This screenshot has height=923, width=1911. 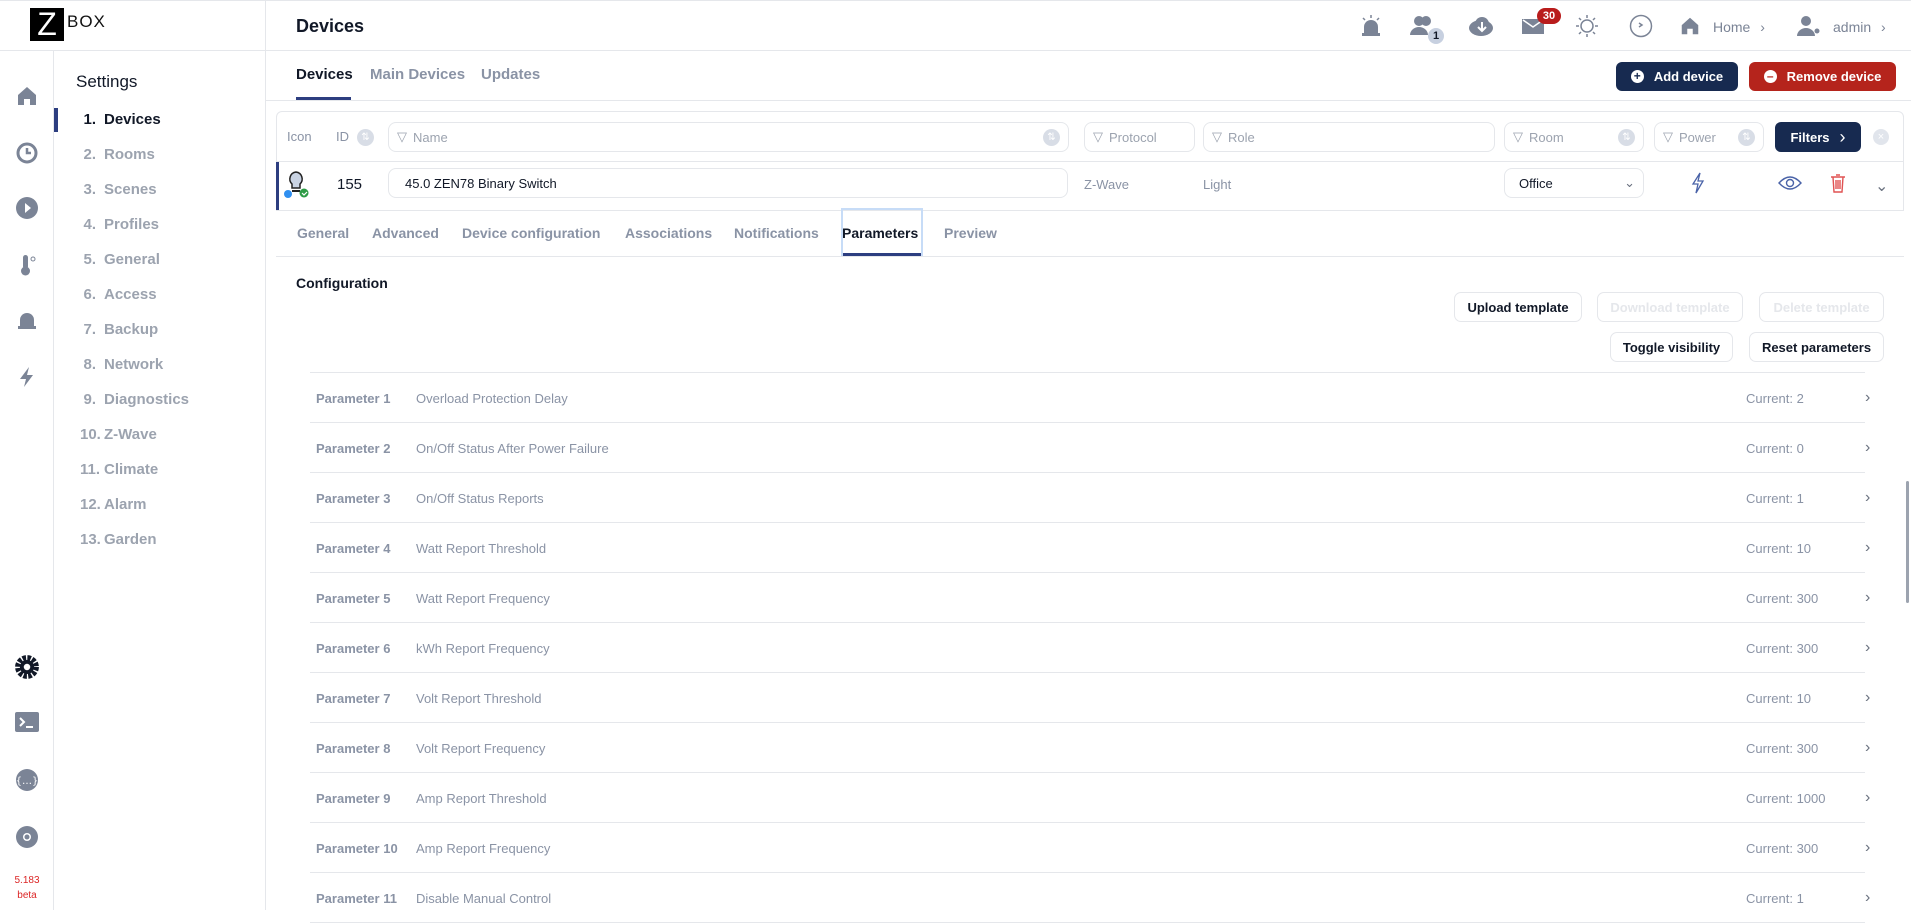 What do you see at coordinates (1481, 26) in the screenshot?
I see `cloud-download-icon` at bounding box center [1481, 26].